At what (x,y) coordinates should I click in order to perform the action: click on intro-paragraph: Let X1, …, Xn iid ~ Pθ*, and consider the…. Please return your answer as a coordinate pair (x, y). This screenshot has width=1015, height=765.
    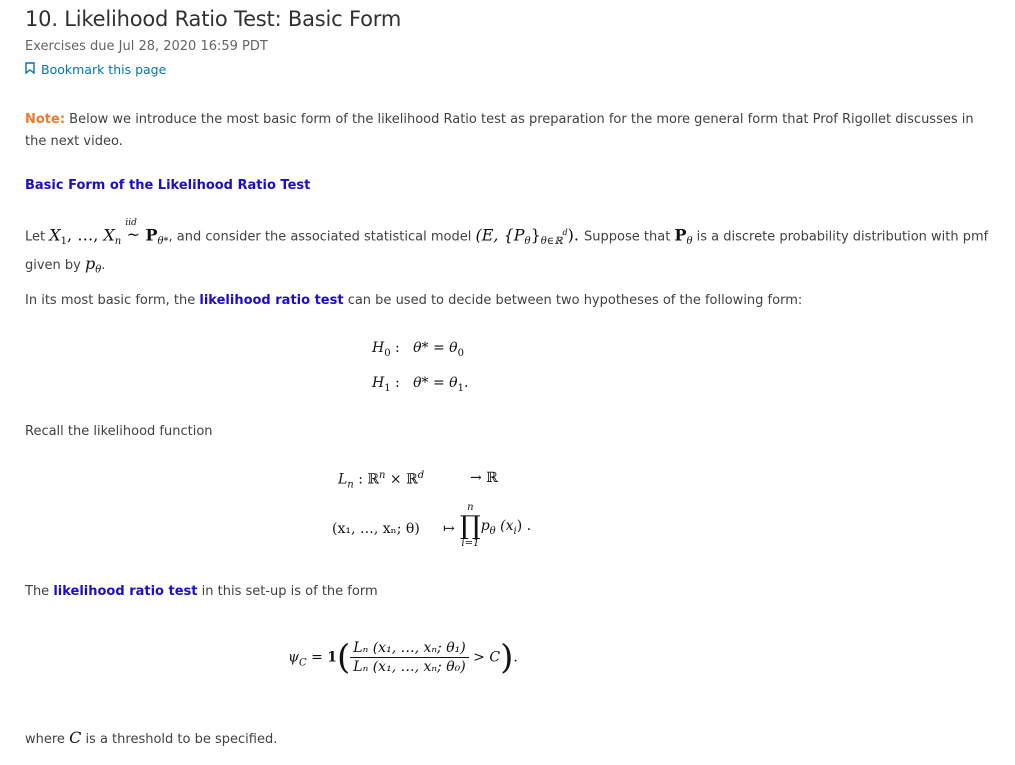
    Looking at the image, I should click on (507, 250).